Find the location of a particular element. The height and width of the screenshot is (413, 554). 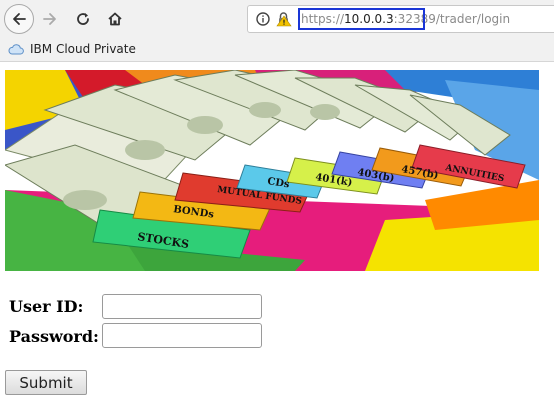

home-button is located at coordinates (115, 19).